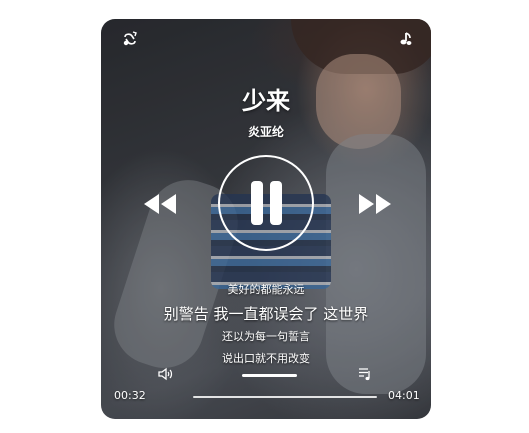  What do you see at coordinates (365, 374) in the screenshot?
I see `playlist-icon` at bounding box center [365, 374].